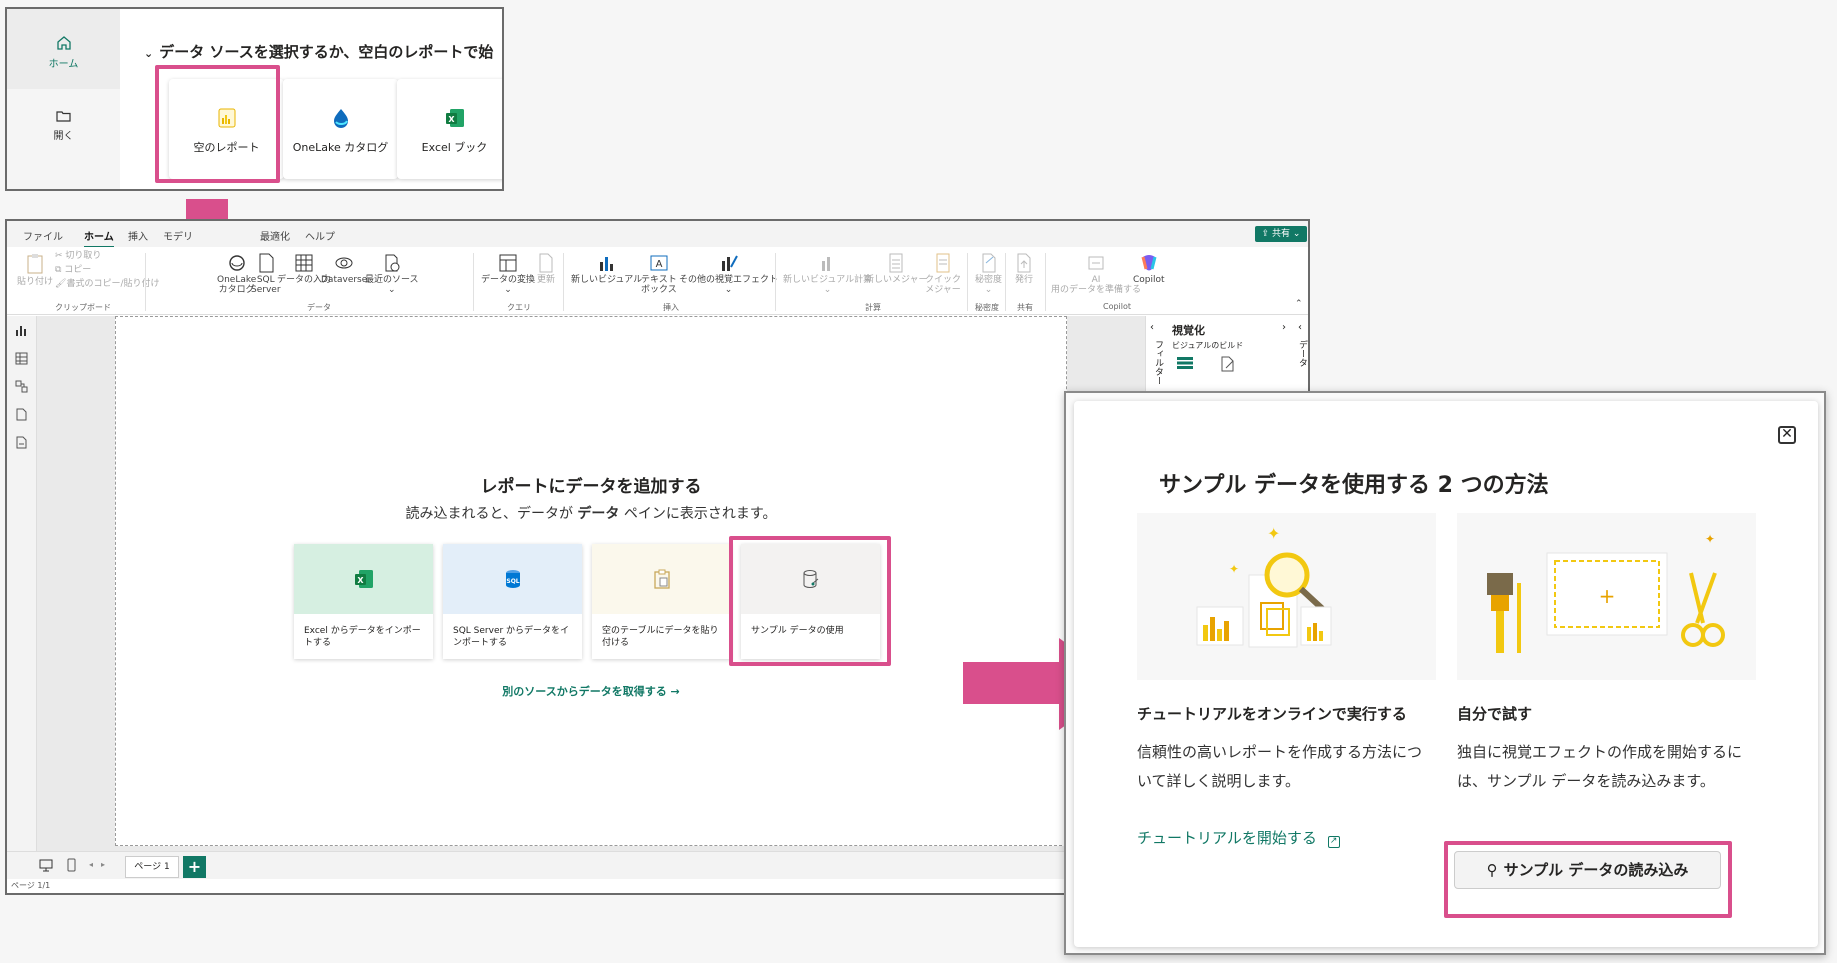  Describe the element at coordinates (1152, 327) in the screenshot. I see `collapse-left-icon: ‹` at that location.